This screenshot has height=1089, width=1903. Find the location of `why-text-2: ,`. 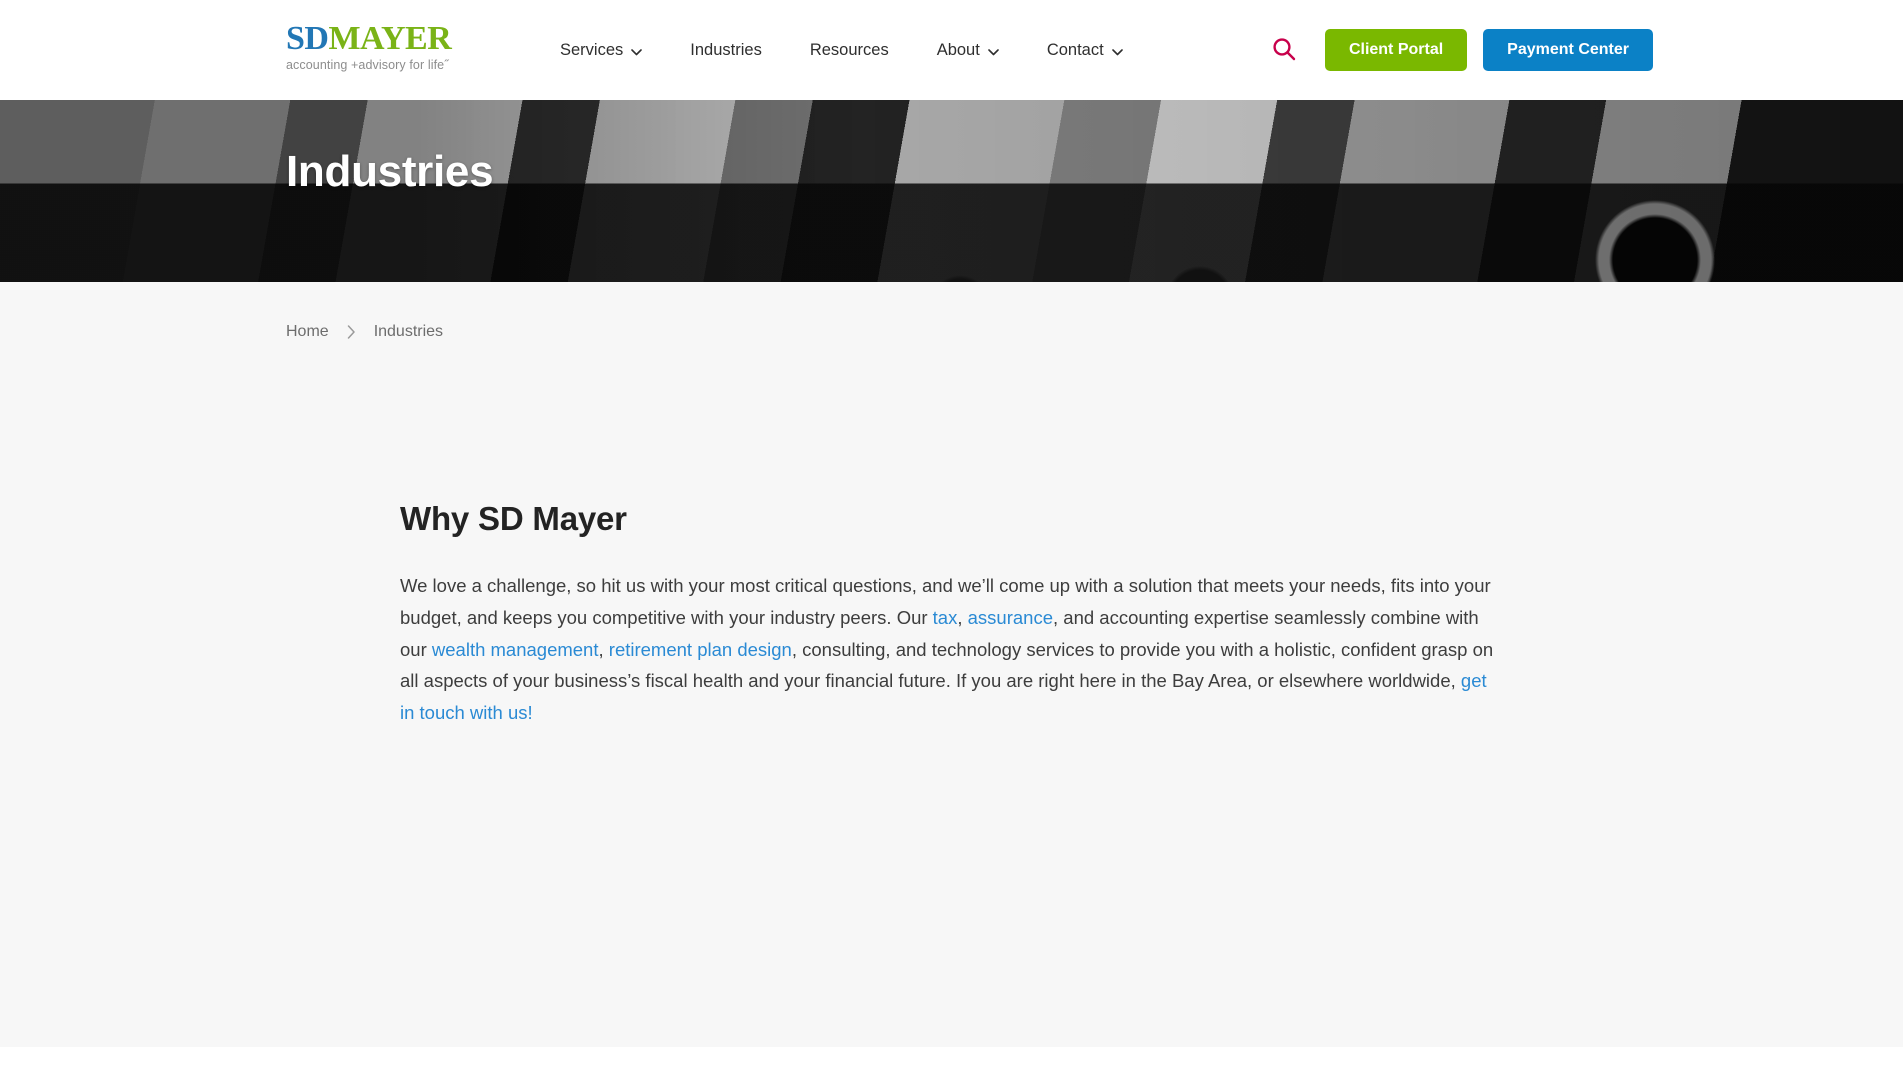

why-text-2: , is located at coordinates (962, 617).